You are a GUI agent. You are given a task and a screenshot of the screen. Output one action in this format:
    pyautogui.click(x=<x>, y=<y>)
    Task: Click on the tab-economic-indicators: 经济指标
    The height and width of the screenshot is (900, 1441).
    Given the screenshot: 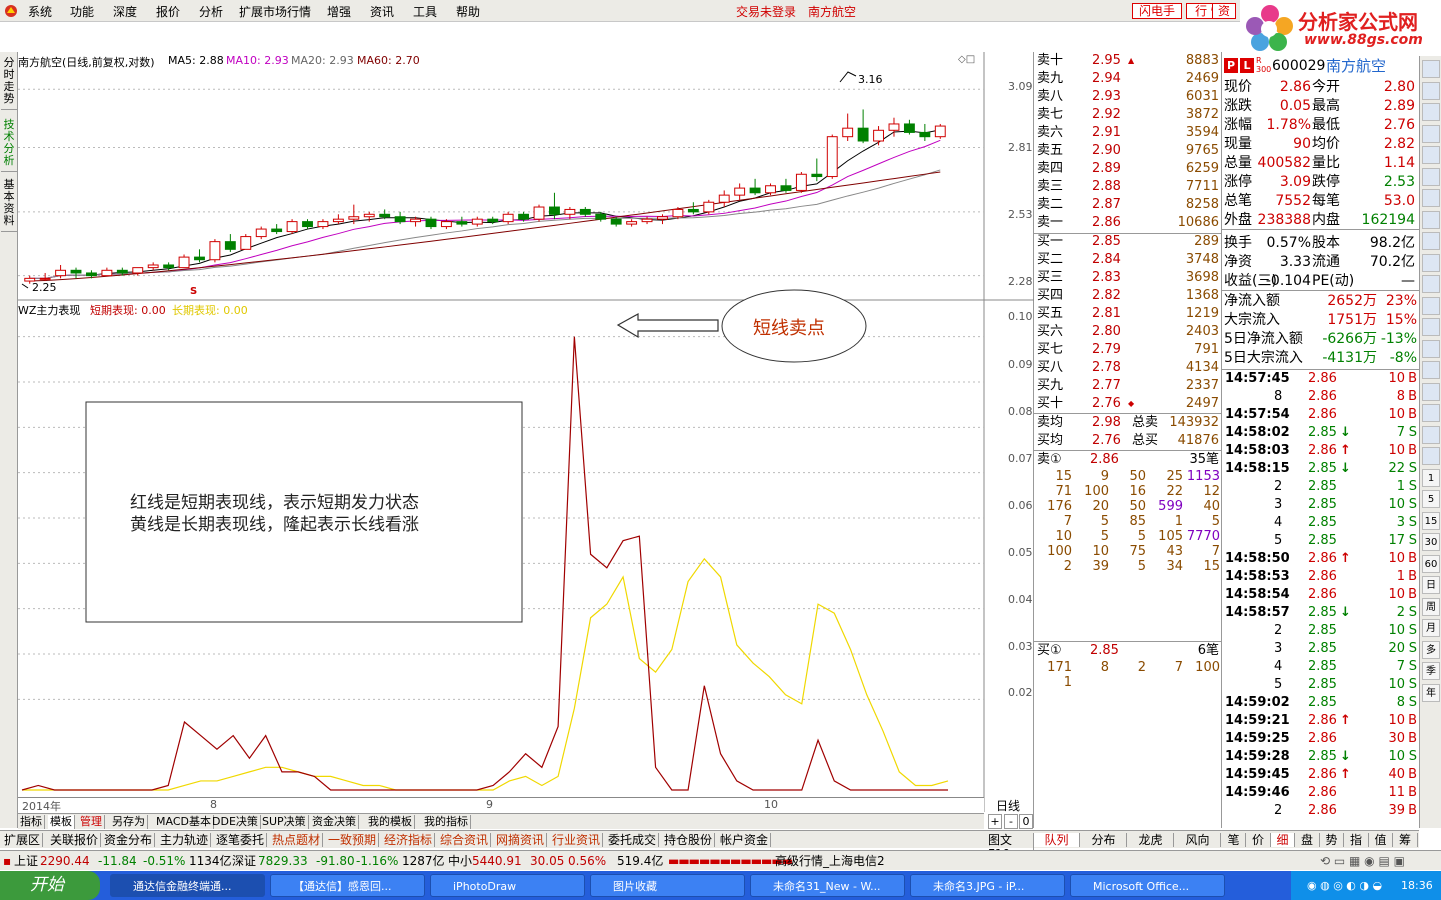 What is the action you would take?
    pyautogui.click(x=409, y=840)
    